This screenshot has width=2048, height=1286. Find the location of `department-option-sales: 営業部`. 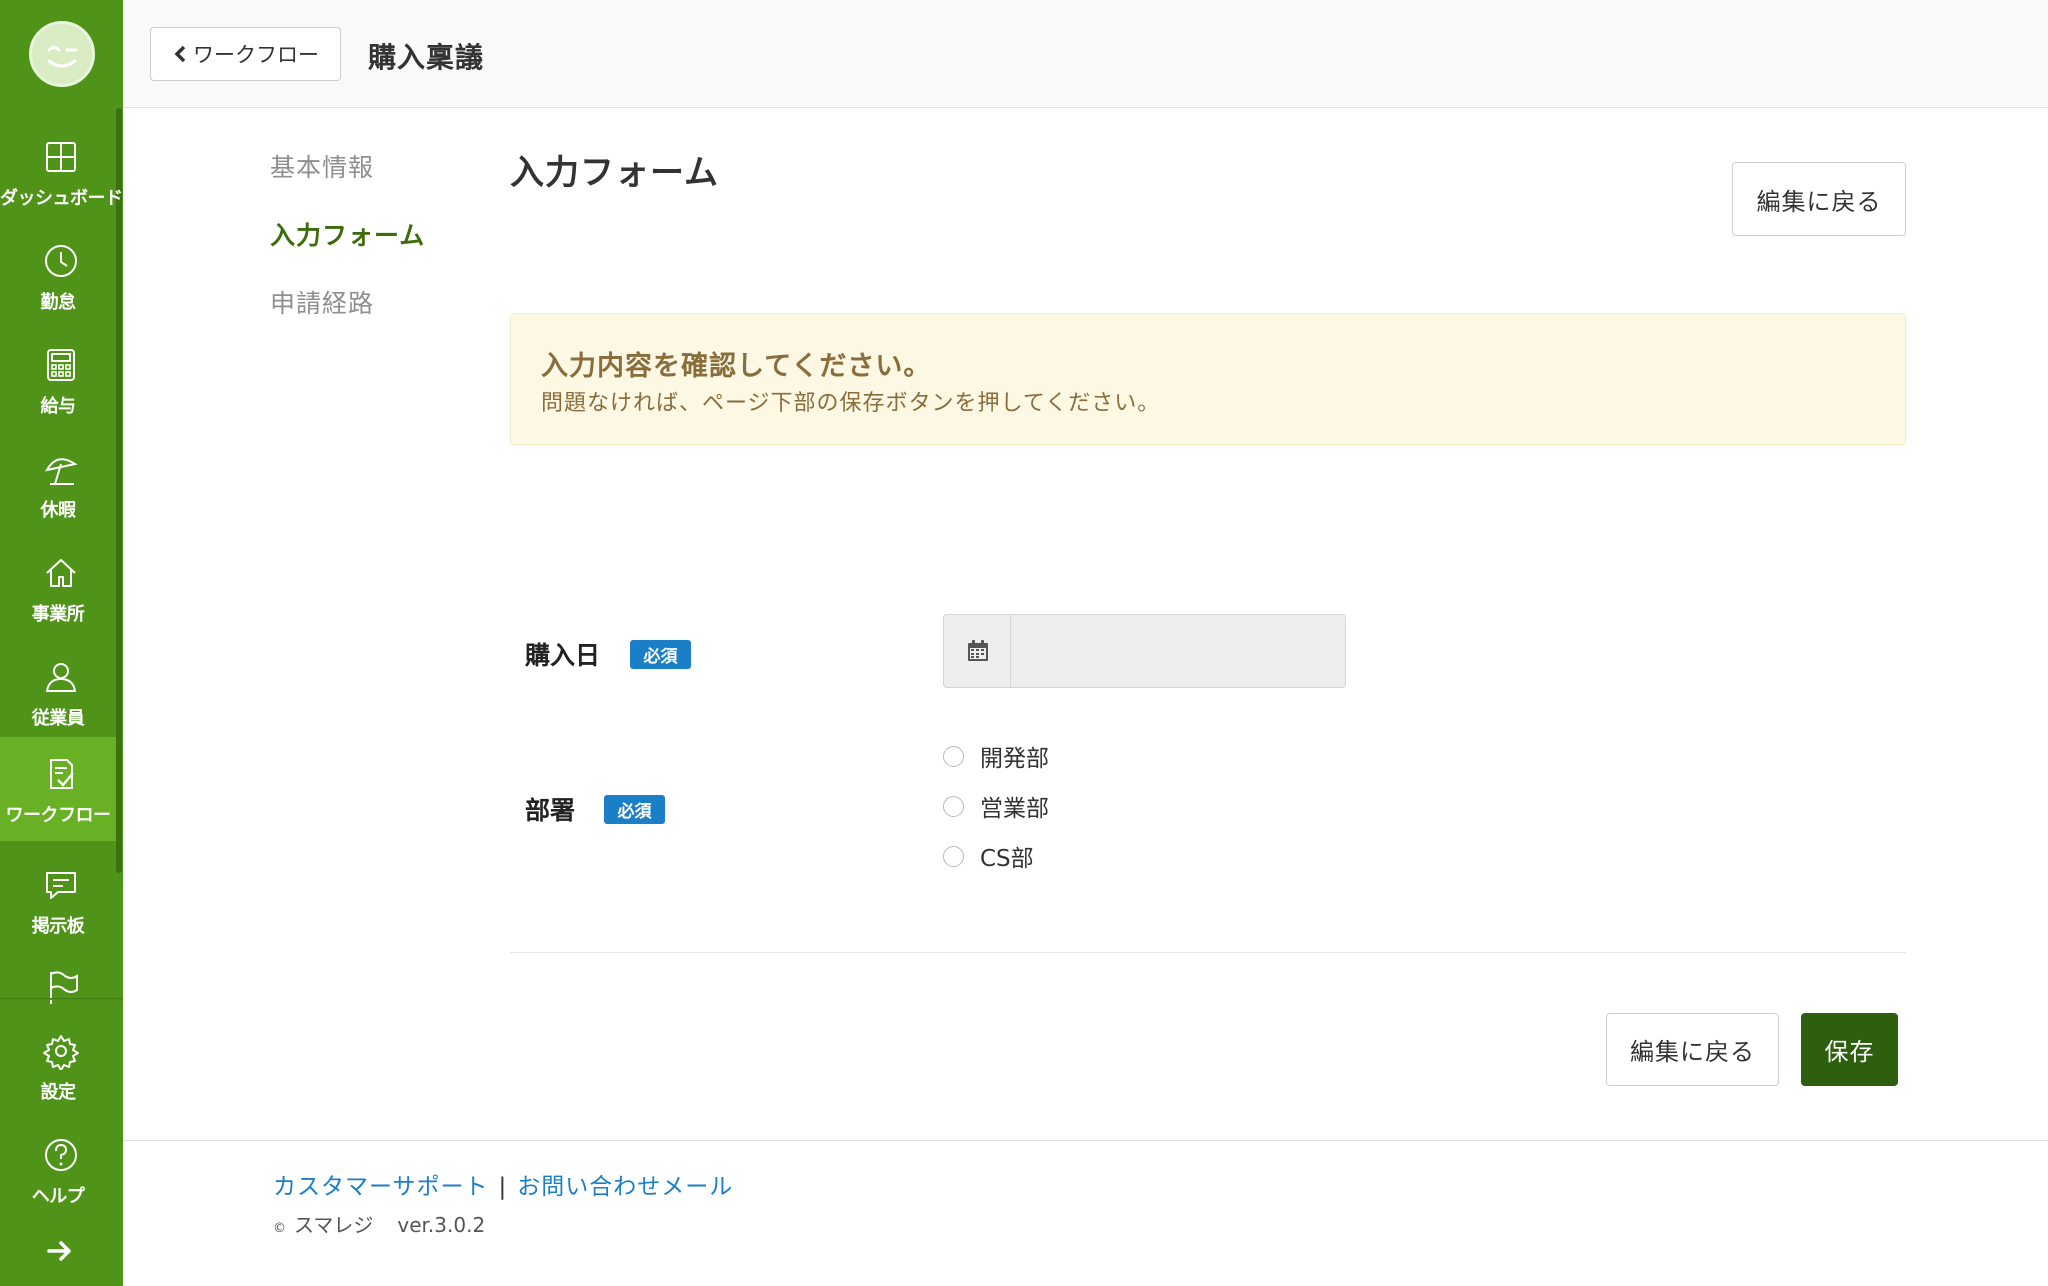

department-option-sales: 営業部 is located at coordinates (996, 806).